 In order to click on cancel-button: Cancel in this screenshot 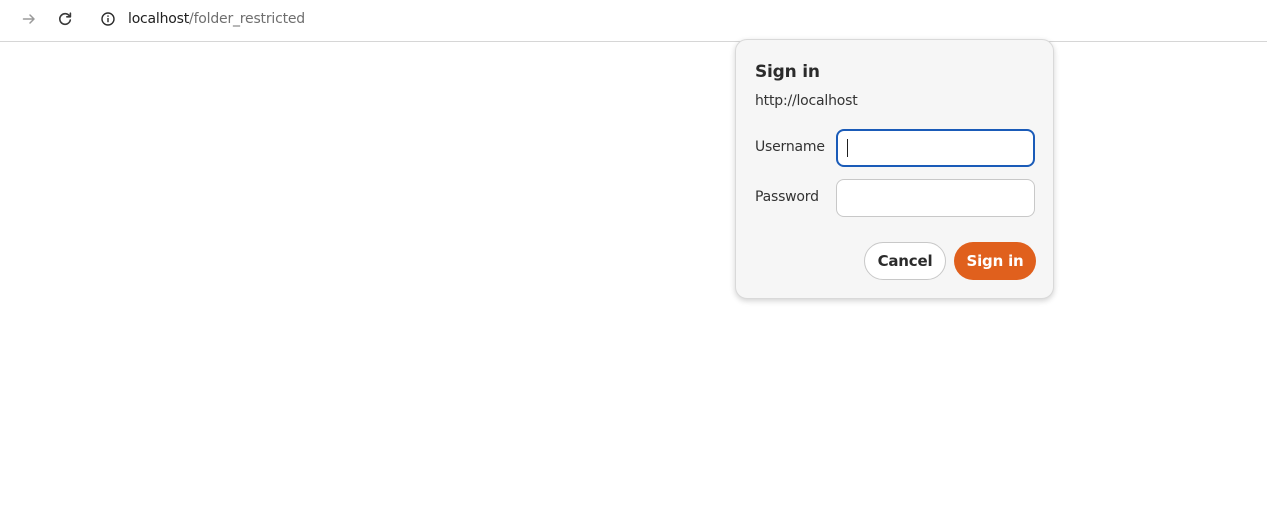, I will do `click(905, 261)`.